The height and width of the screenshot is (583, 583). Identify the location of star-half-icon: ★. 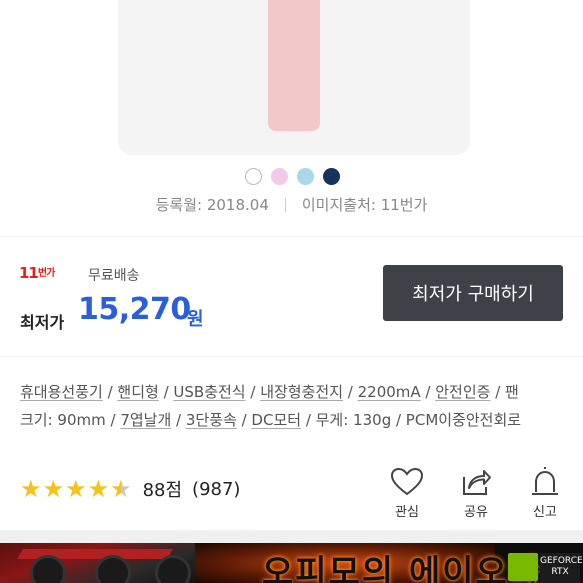
(121, 489).